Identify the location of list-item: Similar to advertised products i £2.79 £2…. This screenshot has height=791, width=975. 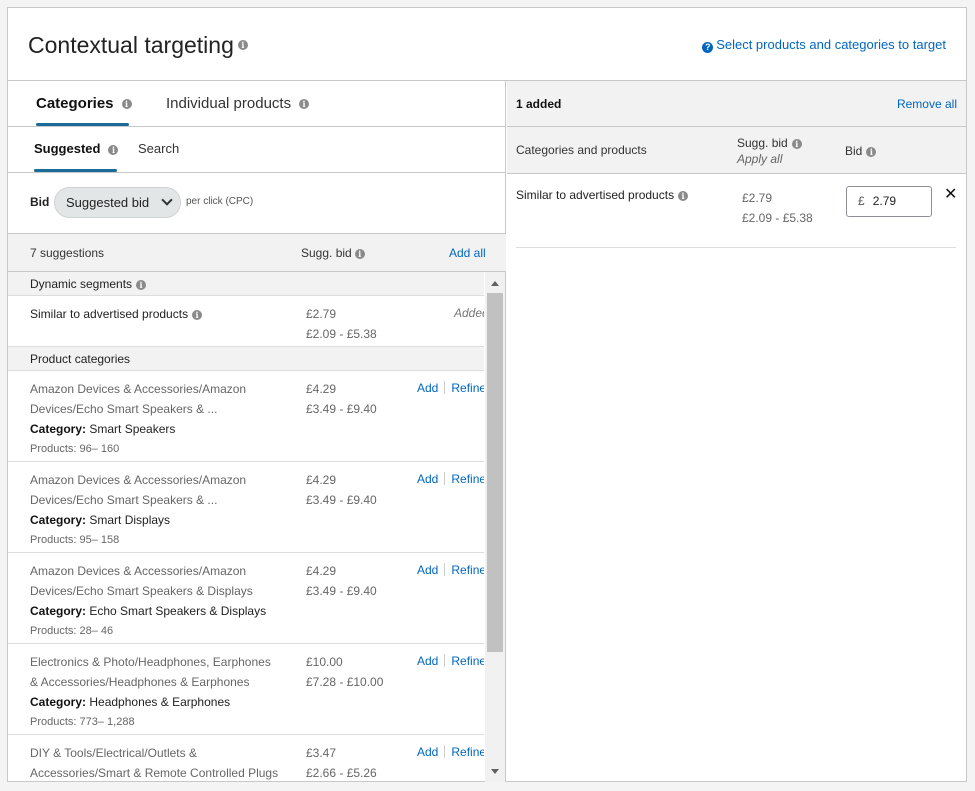
(246, 321).